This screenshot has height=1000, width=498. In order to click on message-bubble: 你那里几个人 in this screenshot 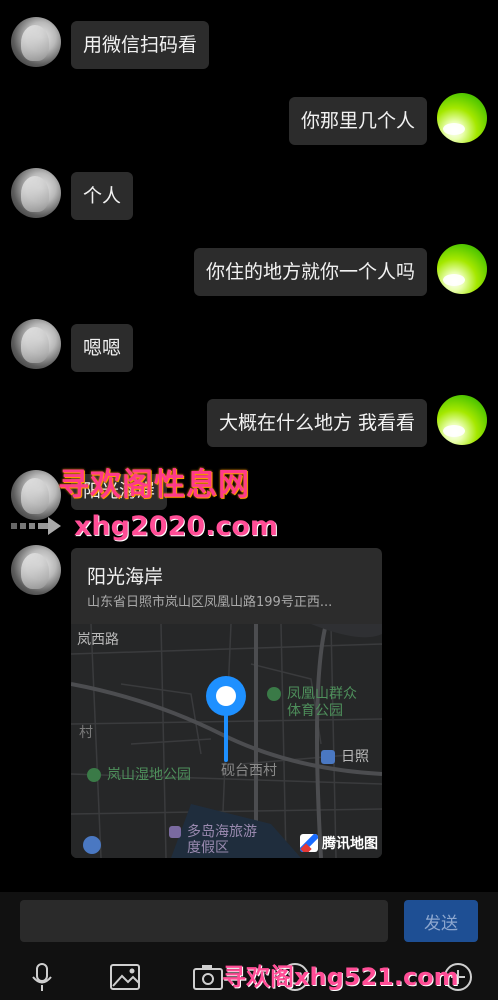, I will do `click(357, 121)`.